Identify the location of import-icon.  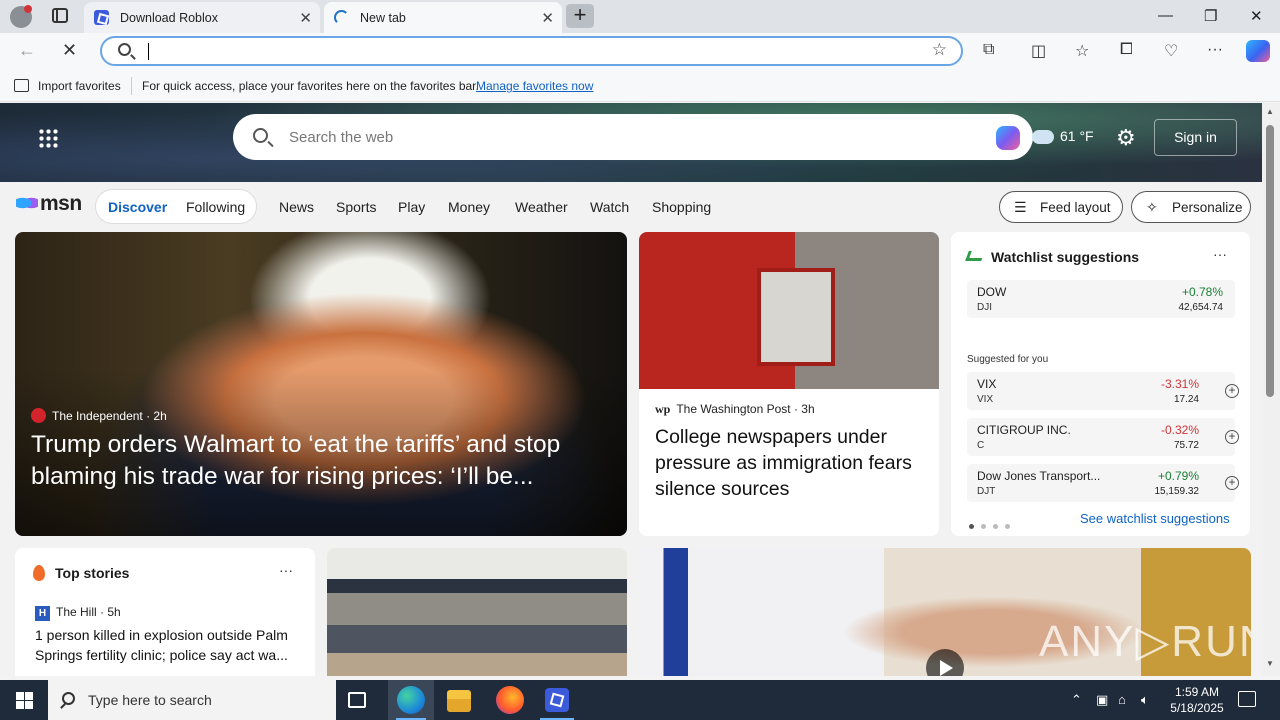
(21, 85).